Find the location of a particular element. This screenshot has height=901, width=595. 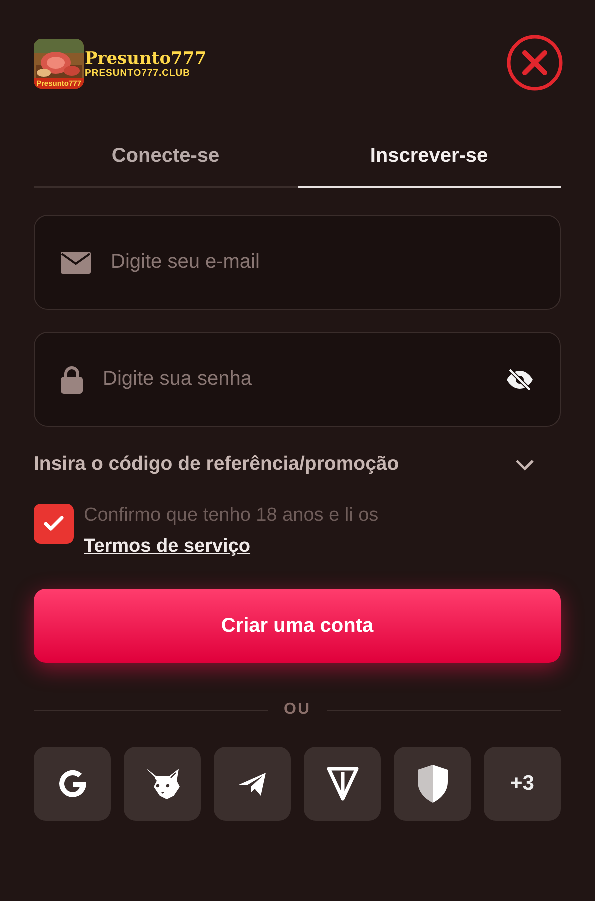

ton-icon is located at coordinates (343, 784).